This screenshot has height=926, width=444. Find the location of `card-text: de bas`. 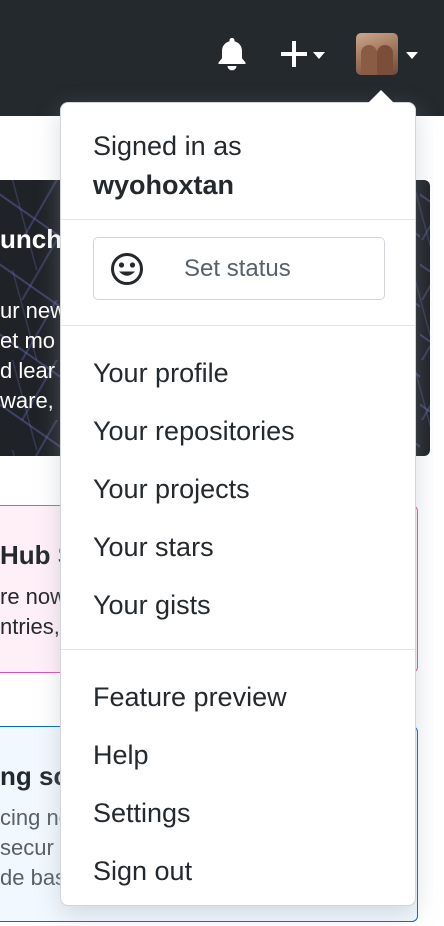

card-text: de bas is located at coordinates (33, 877).